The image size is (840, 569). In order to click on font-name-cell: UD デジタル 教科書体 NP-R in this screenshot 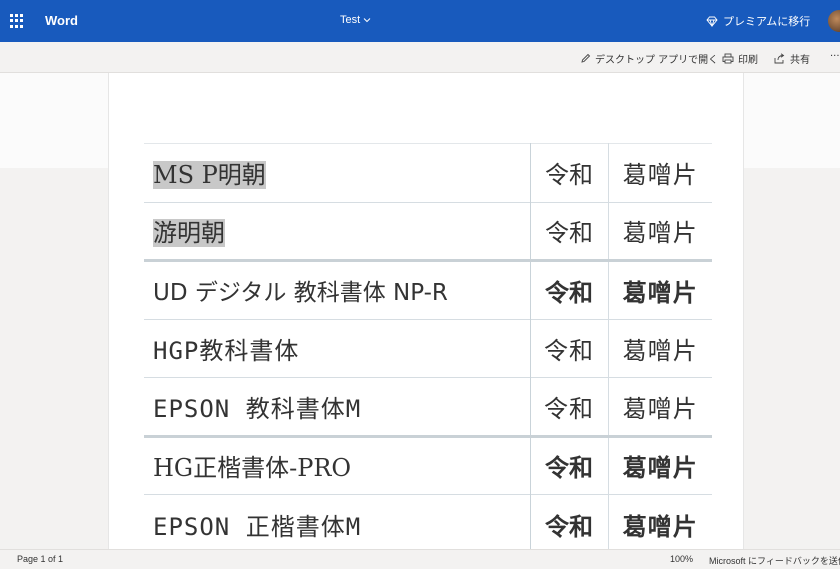, I will do `click(337, 289)`.